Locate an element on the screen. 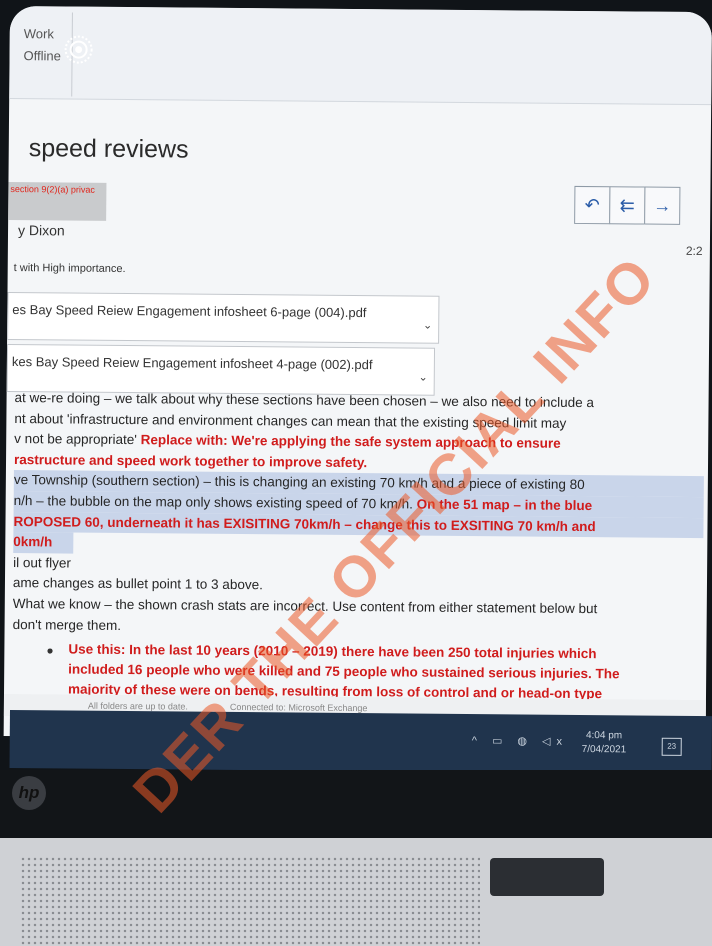 The width and height of the screenshot is (712, 946). reply-all-button: ⇇ is located at coordinates (627, 205).